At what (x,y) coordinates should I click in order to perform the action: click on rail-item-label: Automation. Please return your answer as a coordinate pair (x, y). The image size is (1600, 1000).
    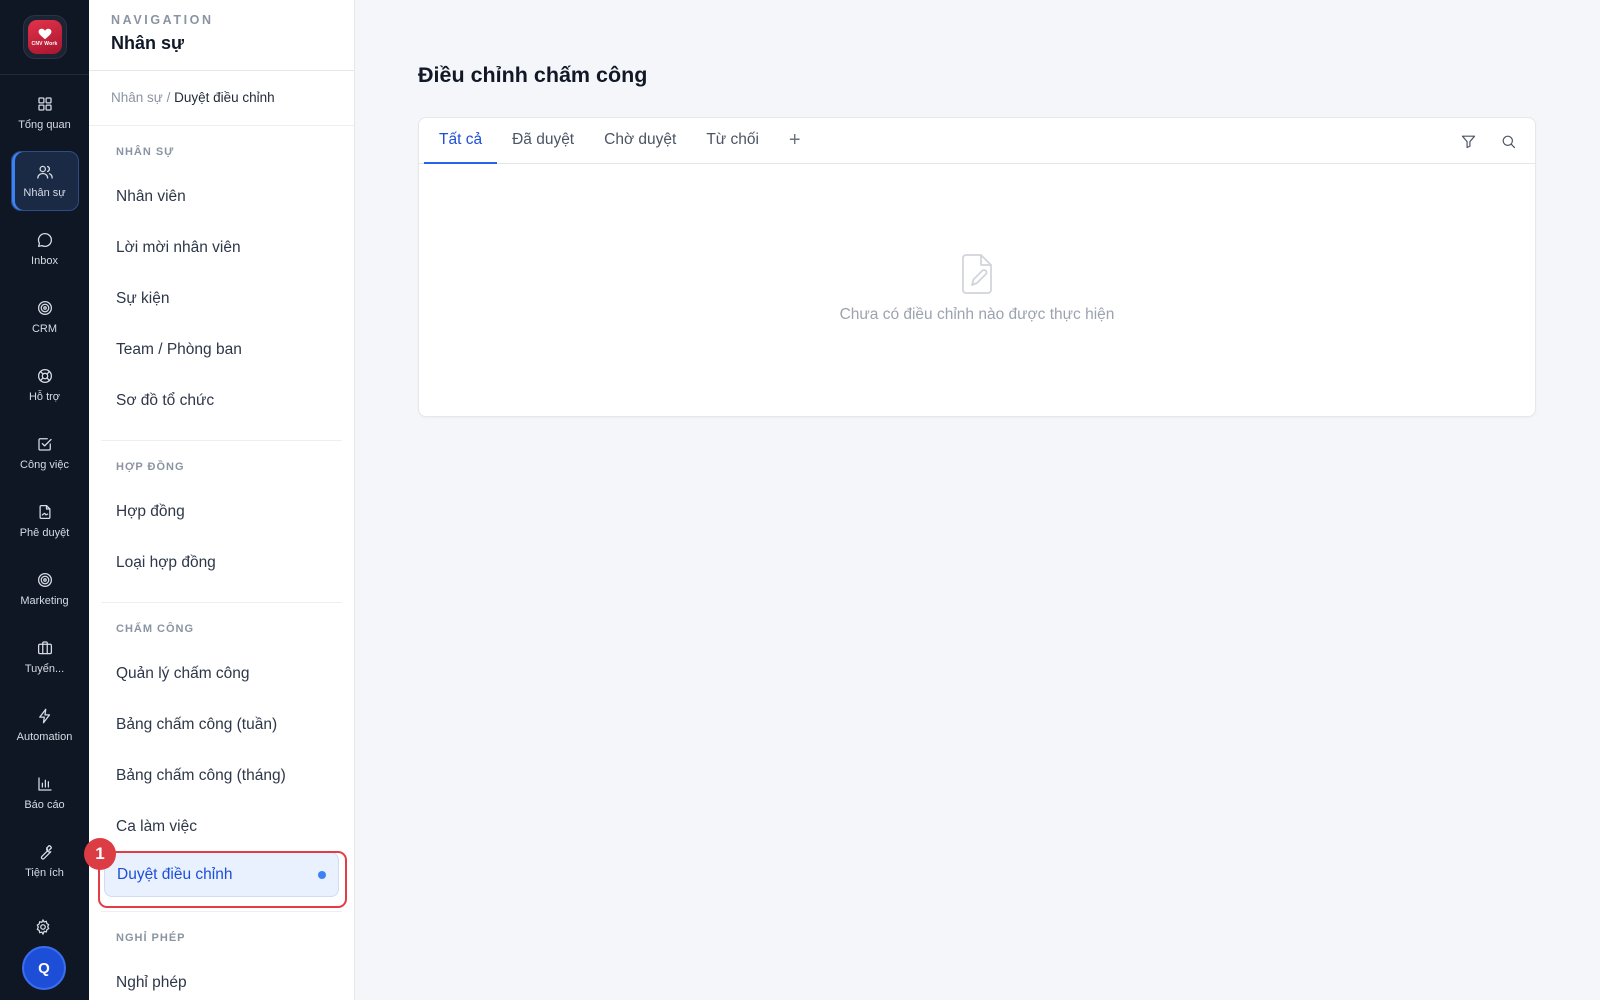
    Looking at the image, I should click on (44, 737).